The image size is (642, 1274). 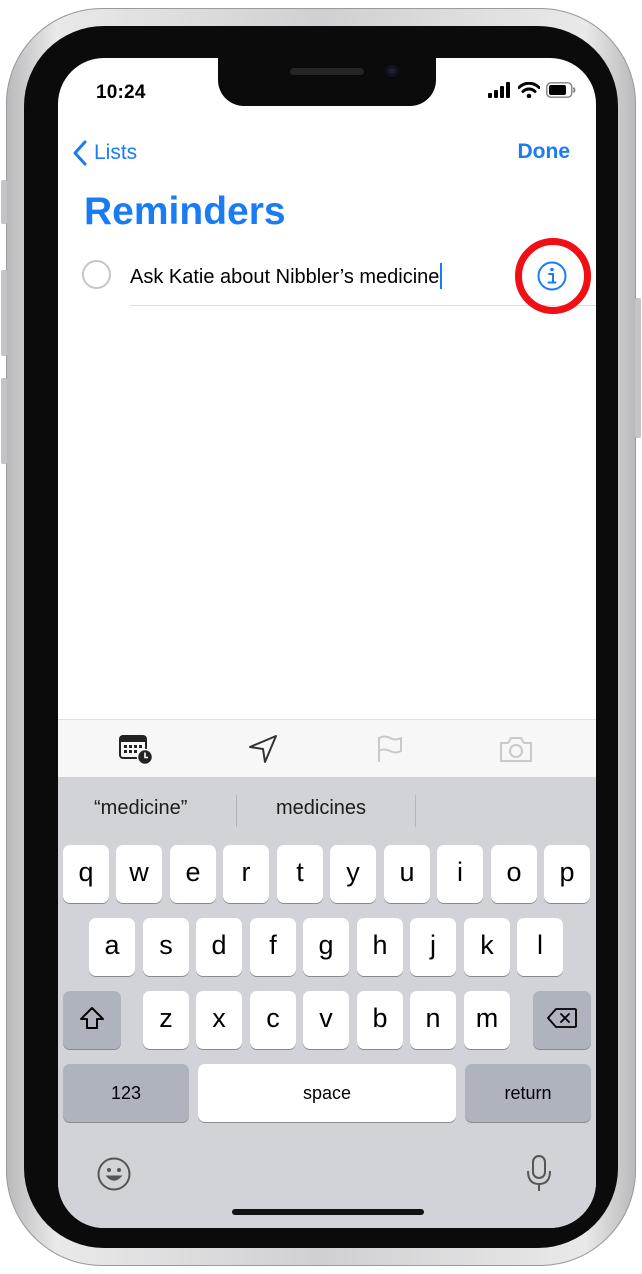 What do you see at coordinates (327, 748) in the screenshot?
I see `quick-toolbar` at bounding box center [327, 748].